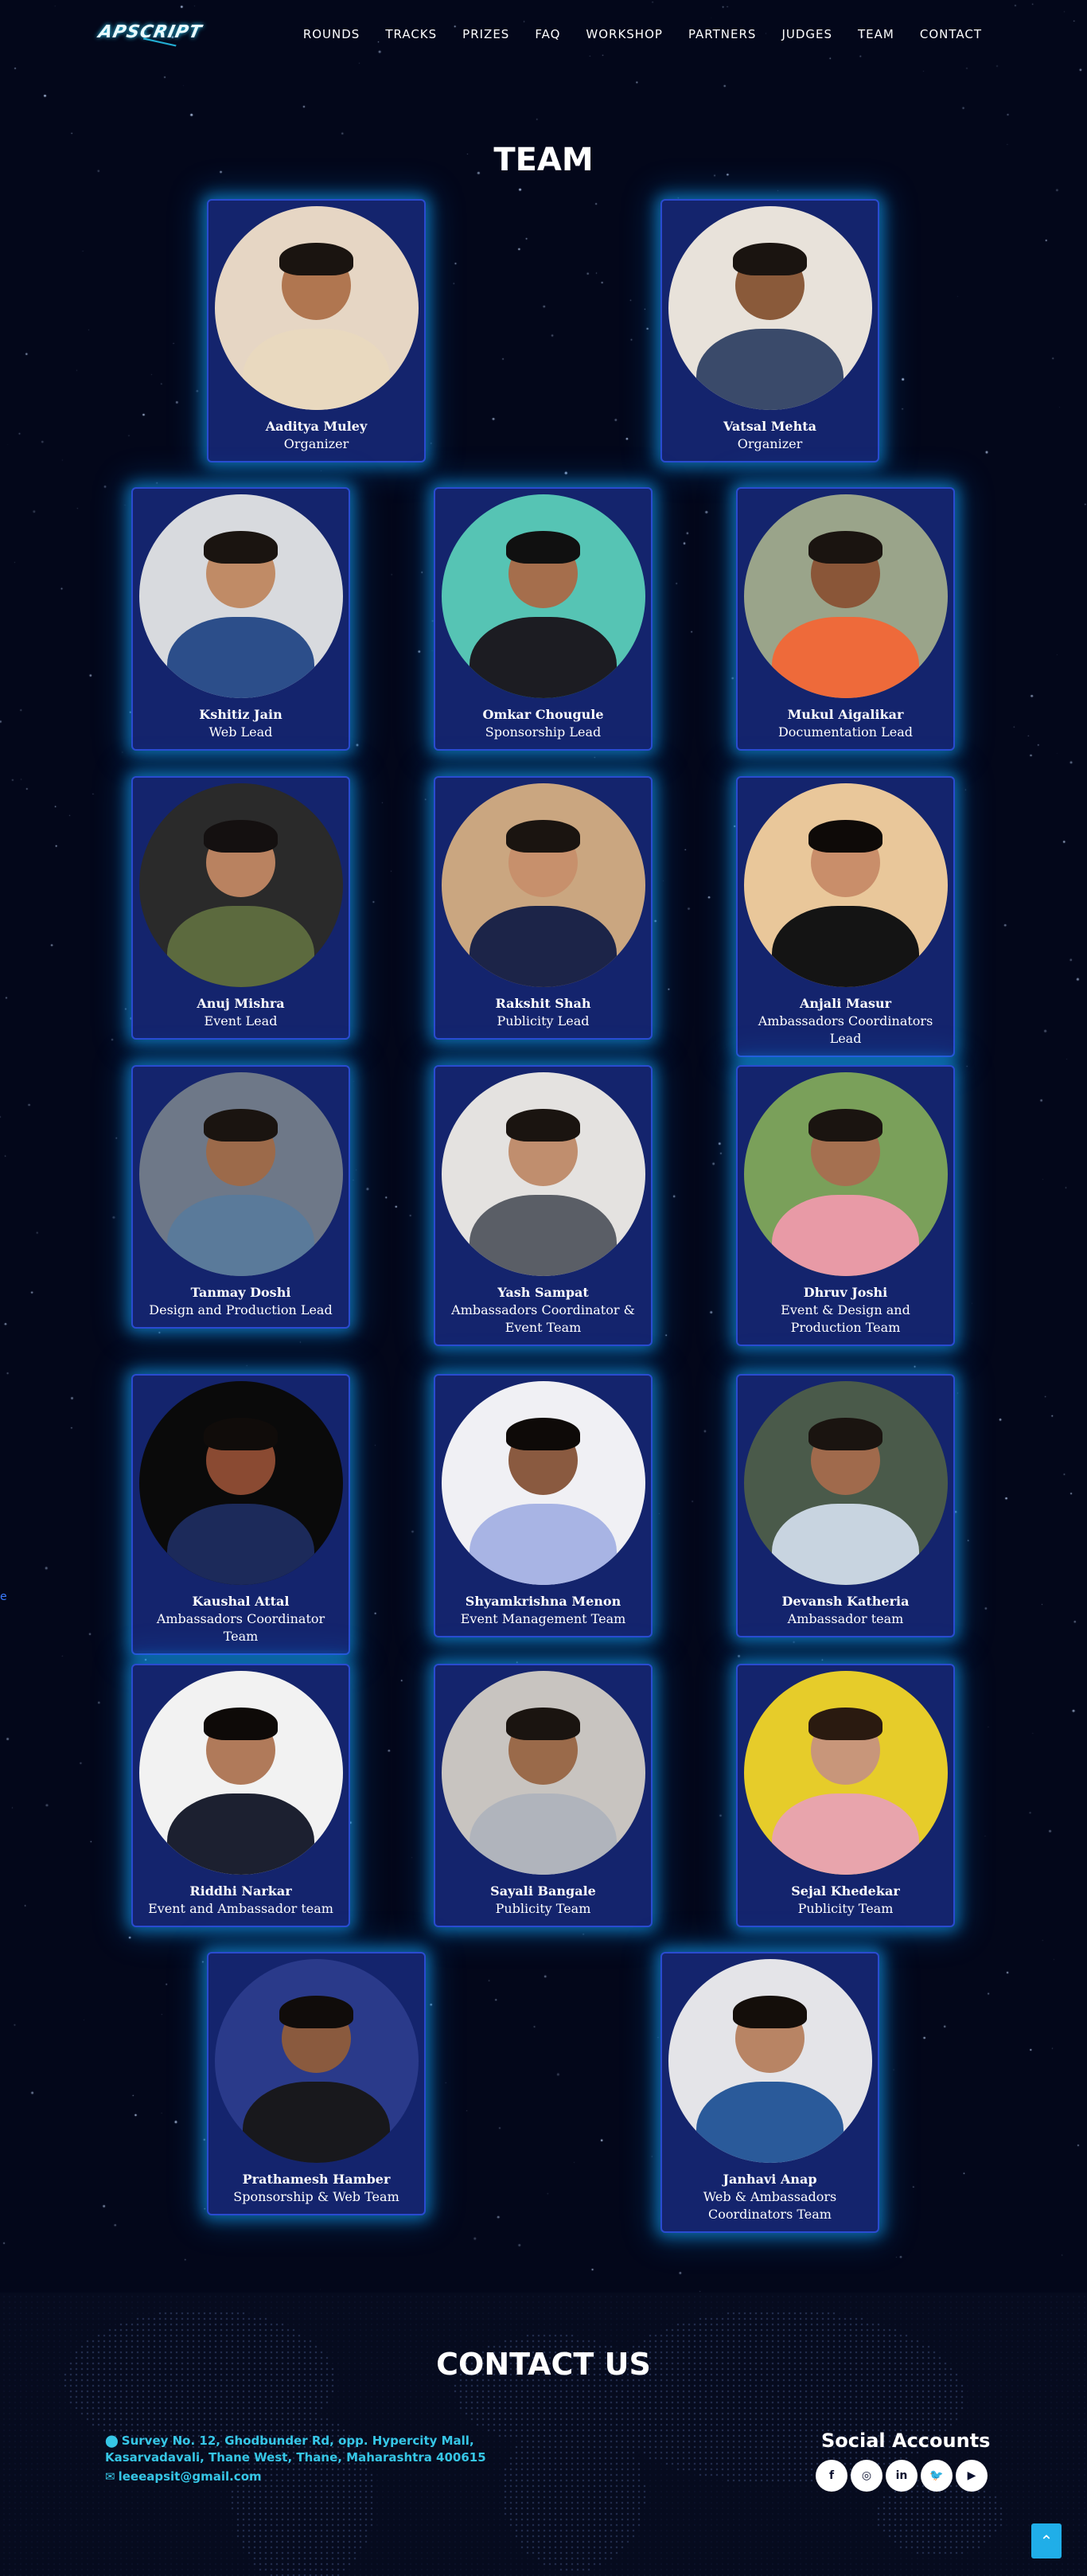 The height and width of the screenshot is (2576, 1087). I want to click on twitter-icon: 🐦, so click(936, 2475).